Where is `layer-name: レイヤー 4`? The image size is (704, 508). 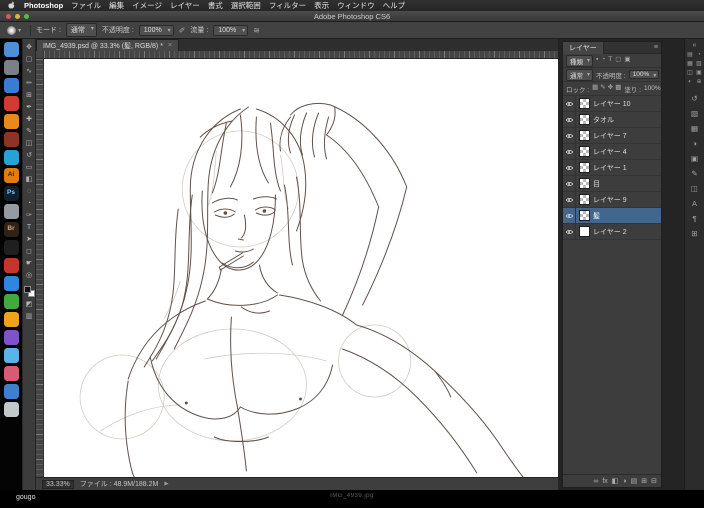 layer-name: レイヤー 4 is located at coordinates (610, 152).